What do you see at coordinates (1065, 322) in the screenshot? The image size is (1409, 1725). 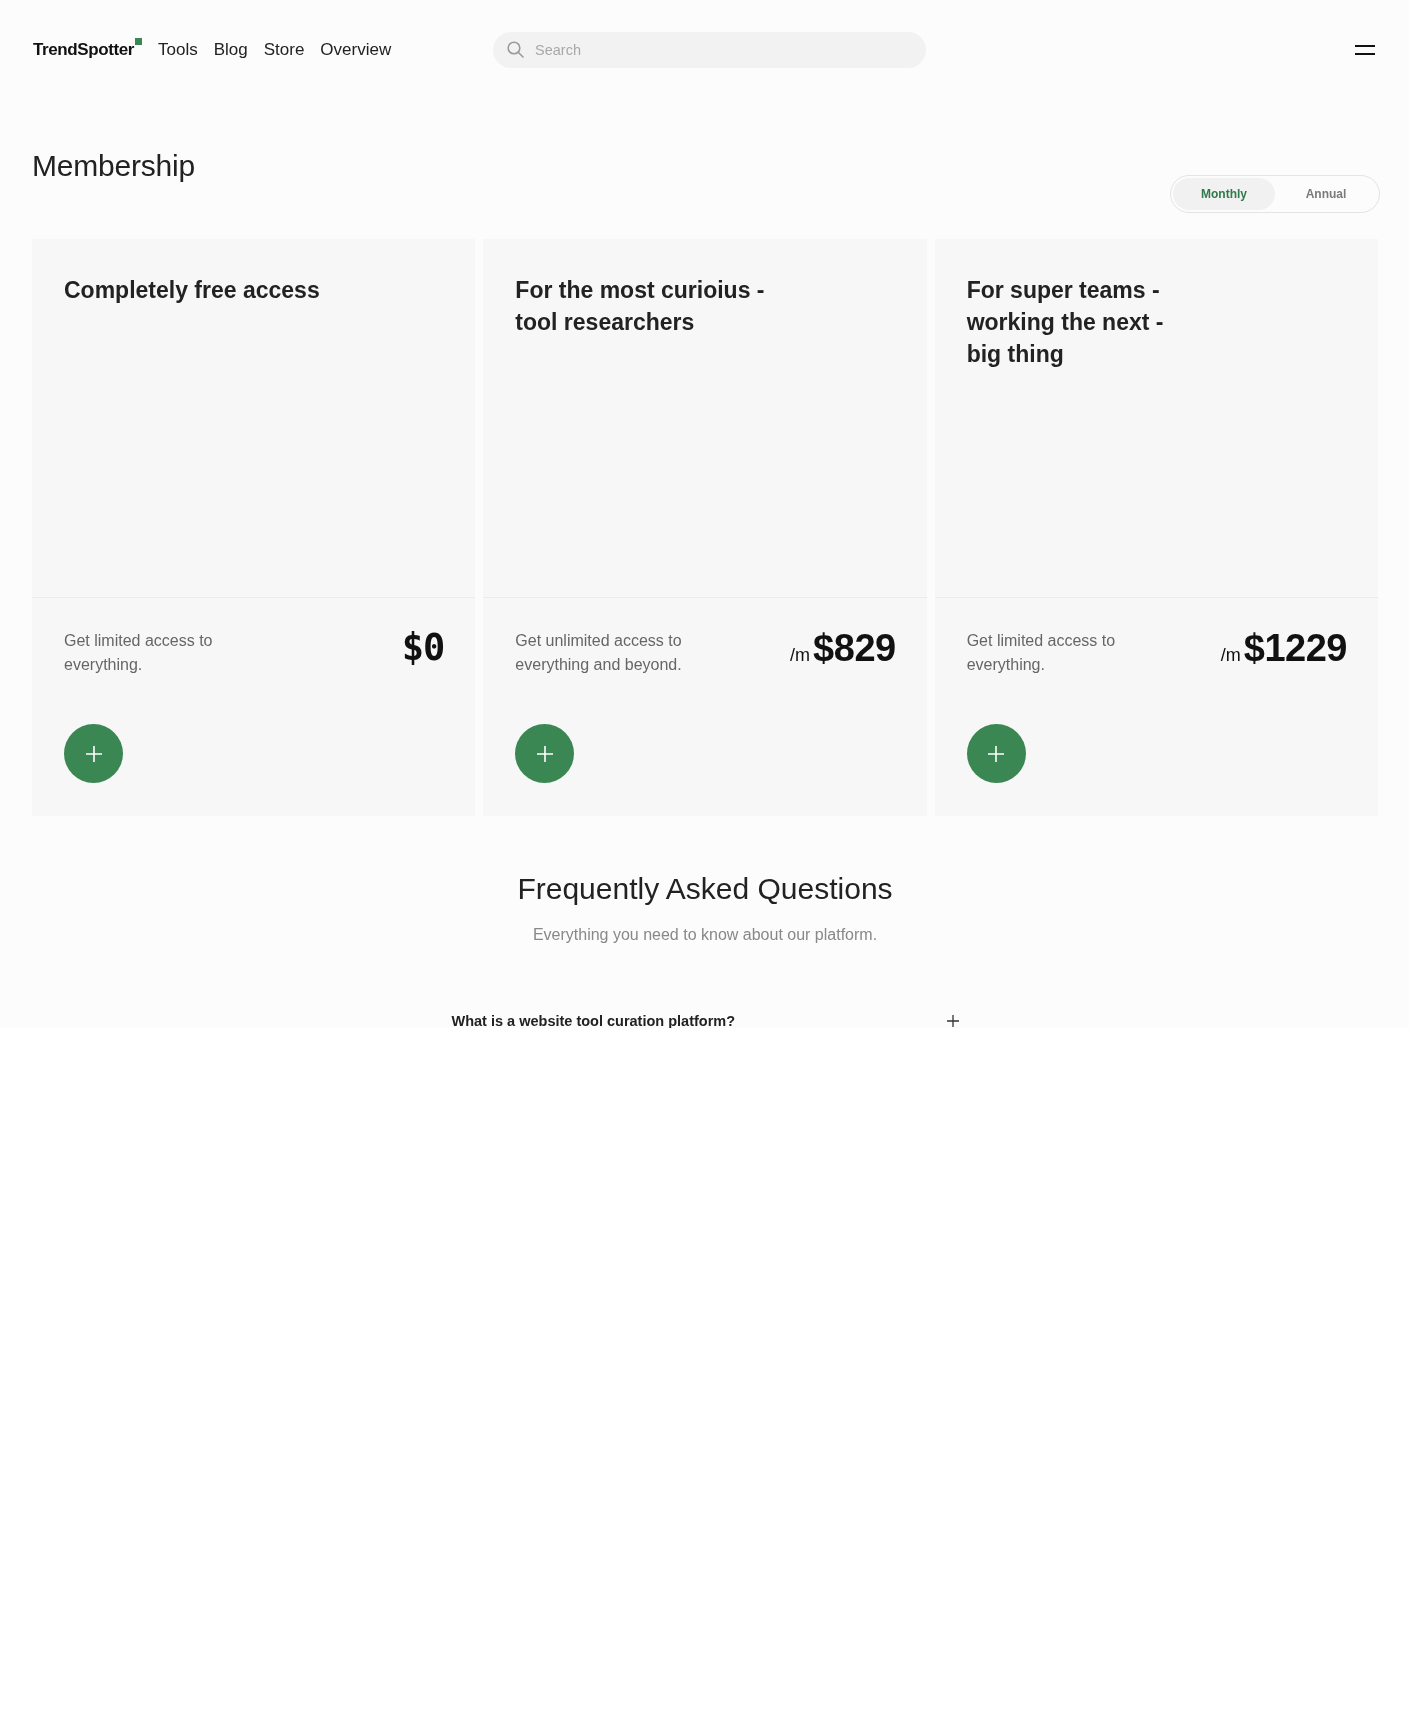 I see `plan-title: For super teams - working the next - big thing` at bounding box center [1065, 322].